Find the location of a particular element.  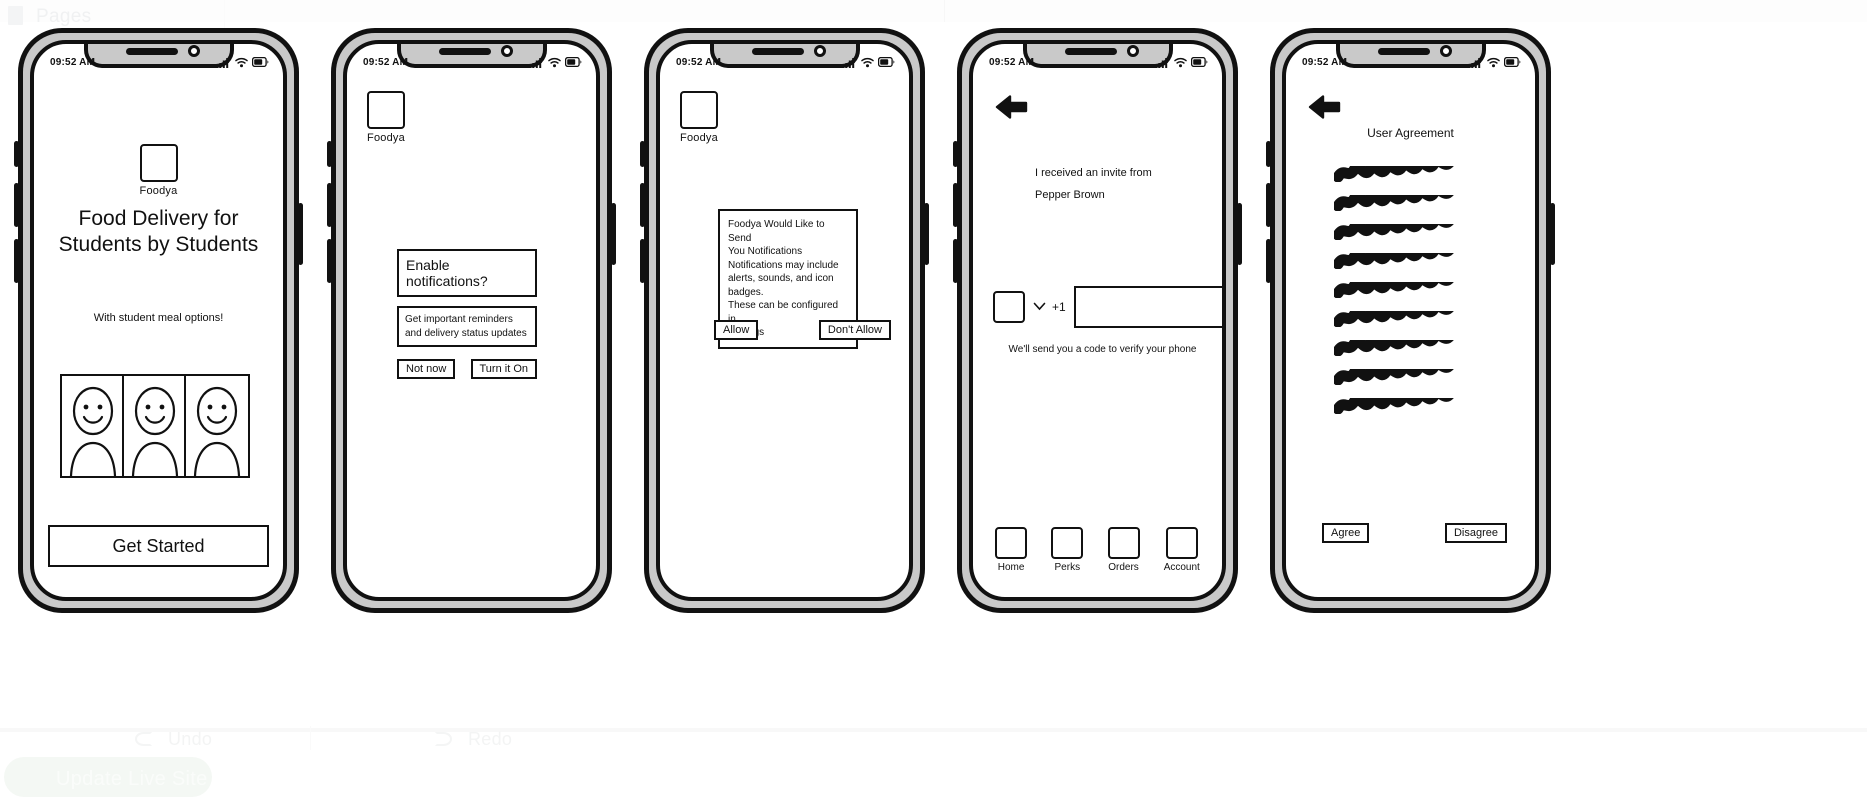

brand-logo-block: Foodya is located at coordinates (158, 170).